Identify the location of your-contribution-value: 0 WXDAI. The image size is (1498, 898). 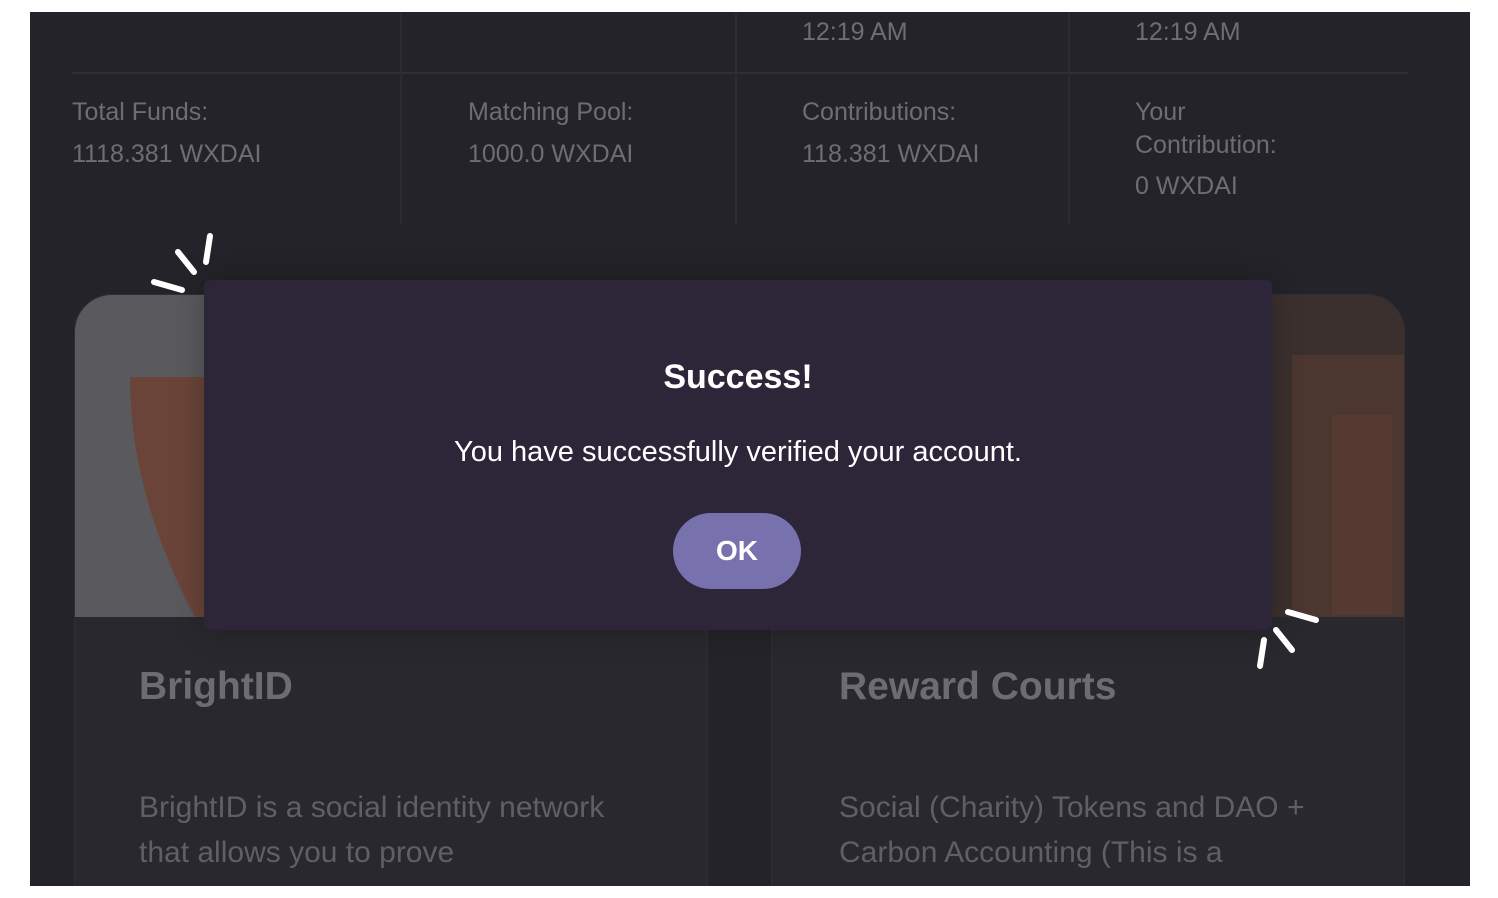
(1186, 186).